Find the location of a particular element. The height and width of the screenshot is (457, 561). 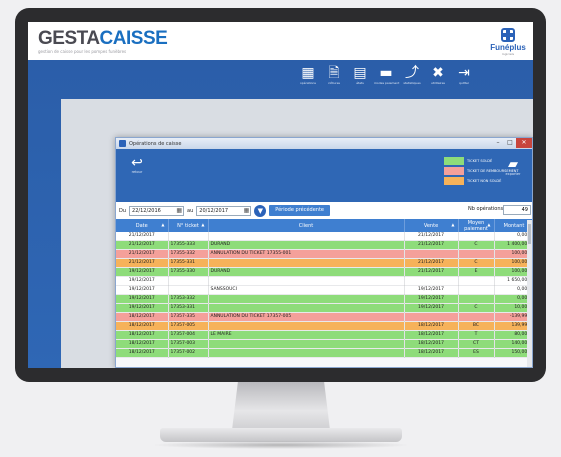

cell-num: 17357-002 is located at coordinates (188, 353).